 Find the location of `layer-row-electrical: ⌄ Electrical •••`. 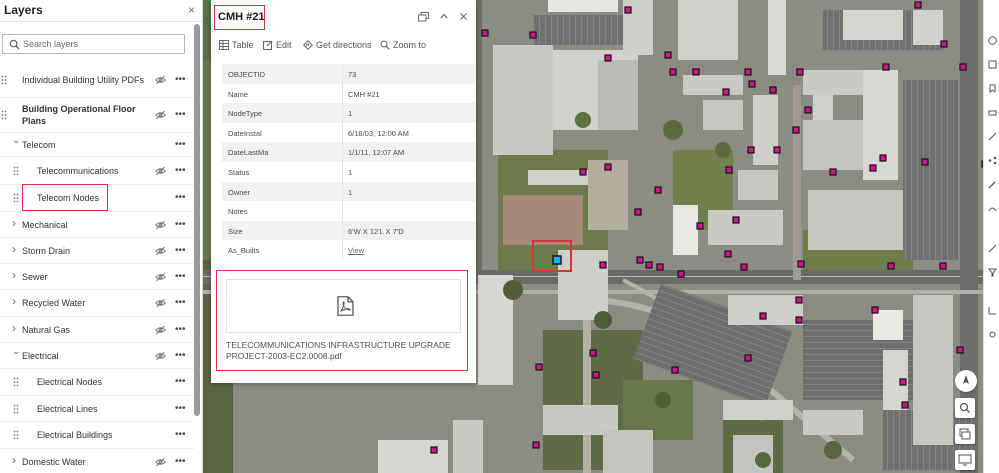

layer-row-electrical: ⌄ Electrical ••• is located at coordinates (97, 356).